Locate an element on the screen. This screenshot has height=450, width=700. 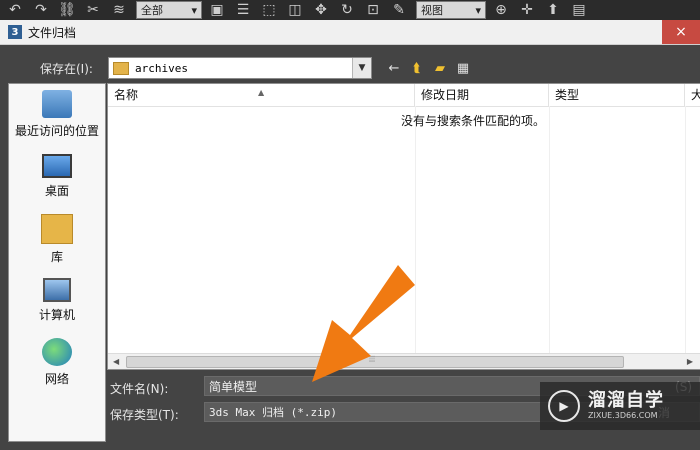
column-header-name: 名称 ▲ is located at coordinates (261, 95).